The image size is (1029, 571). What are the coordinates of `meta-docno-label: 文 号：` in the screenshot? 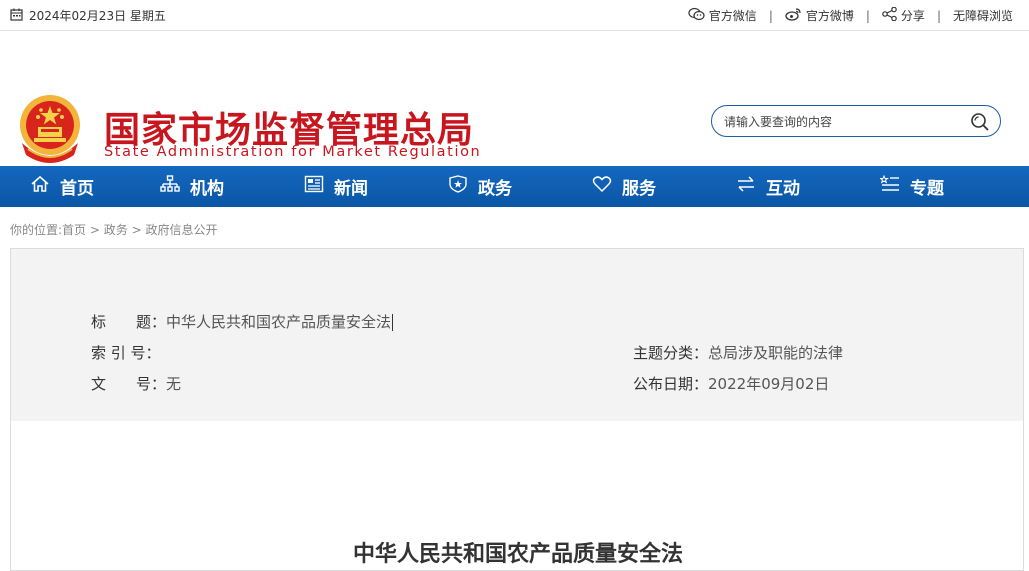 It's located at (129, 384).